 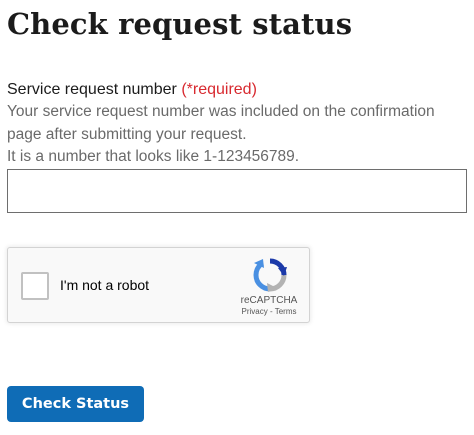 I want to click on recaptcha-terms-link: Terms, so click(x=286, y=311).